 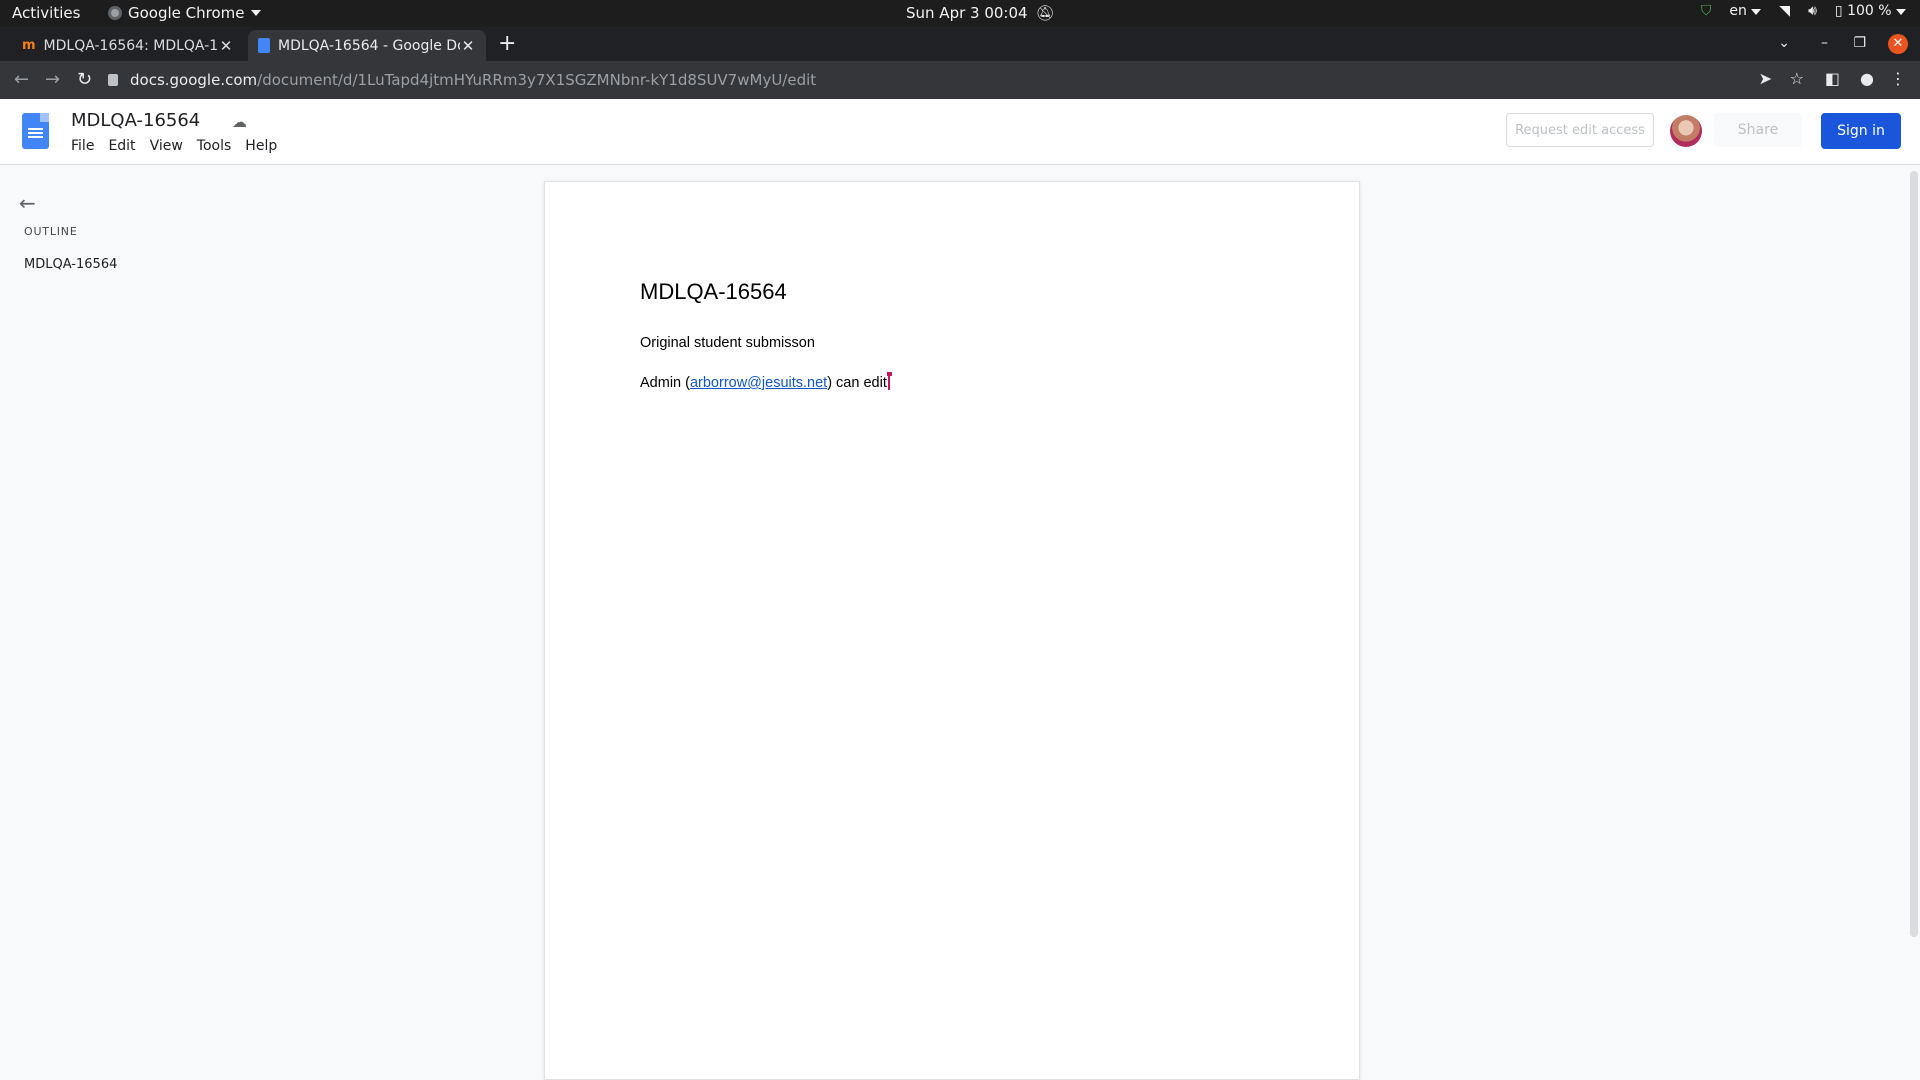 What do you see at coordinates (166, 146) in the screenshot?
I see `menu-view: View` at bounding box center [166, 146].